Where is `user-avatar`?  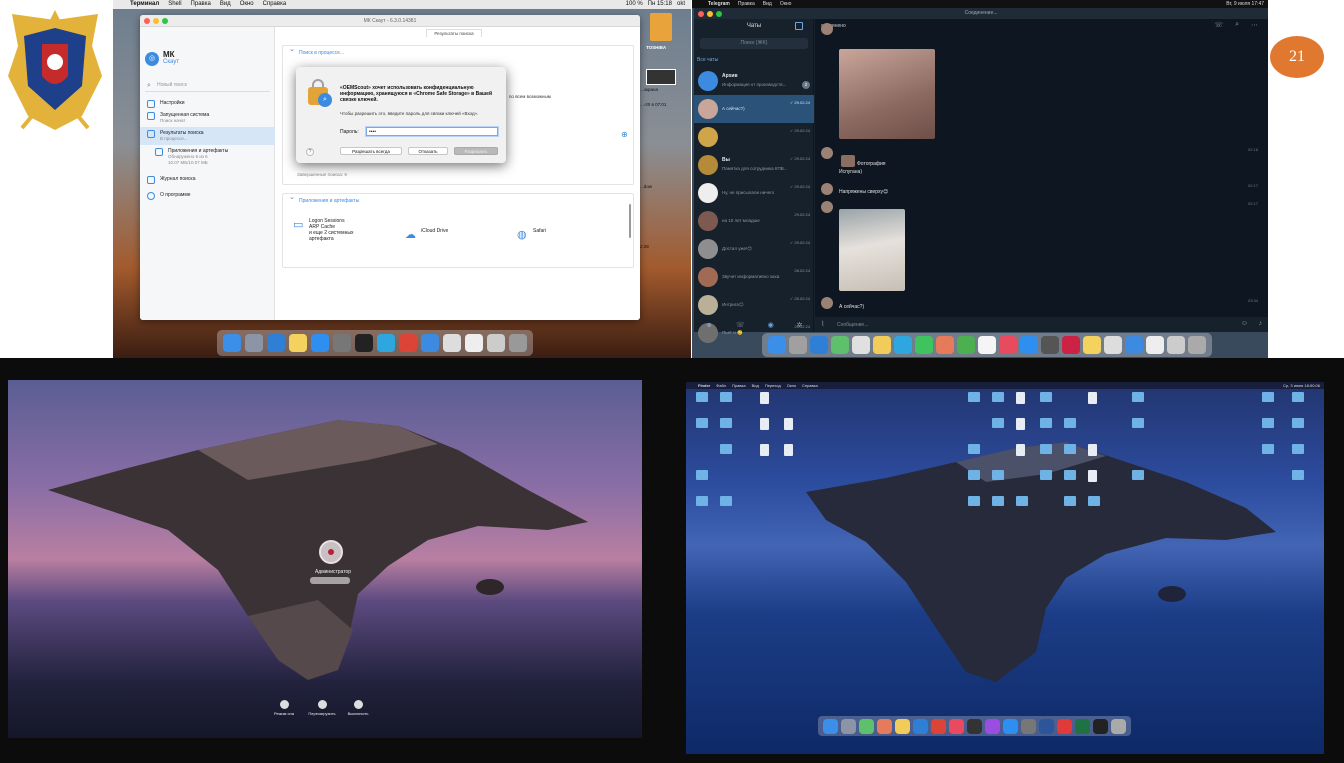
user-avatar is located at coordinates (331, 552).